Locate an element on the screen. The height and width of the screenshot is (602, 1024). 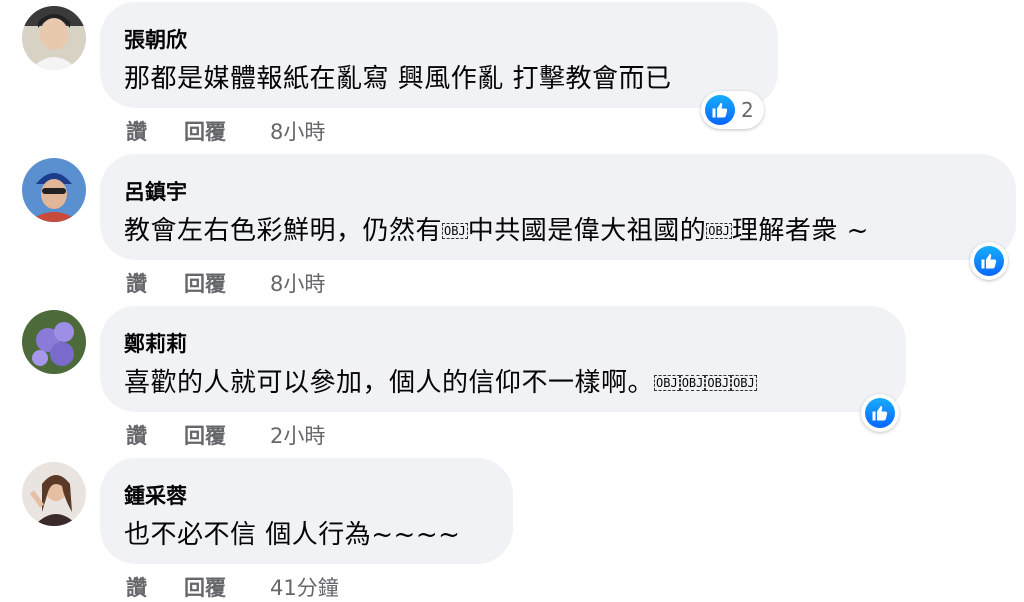
comment-text-part: 理解者衆 ~ is located at coordinates (800, 231).